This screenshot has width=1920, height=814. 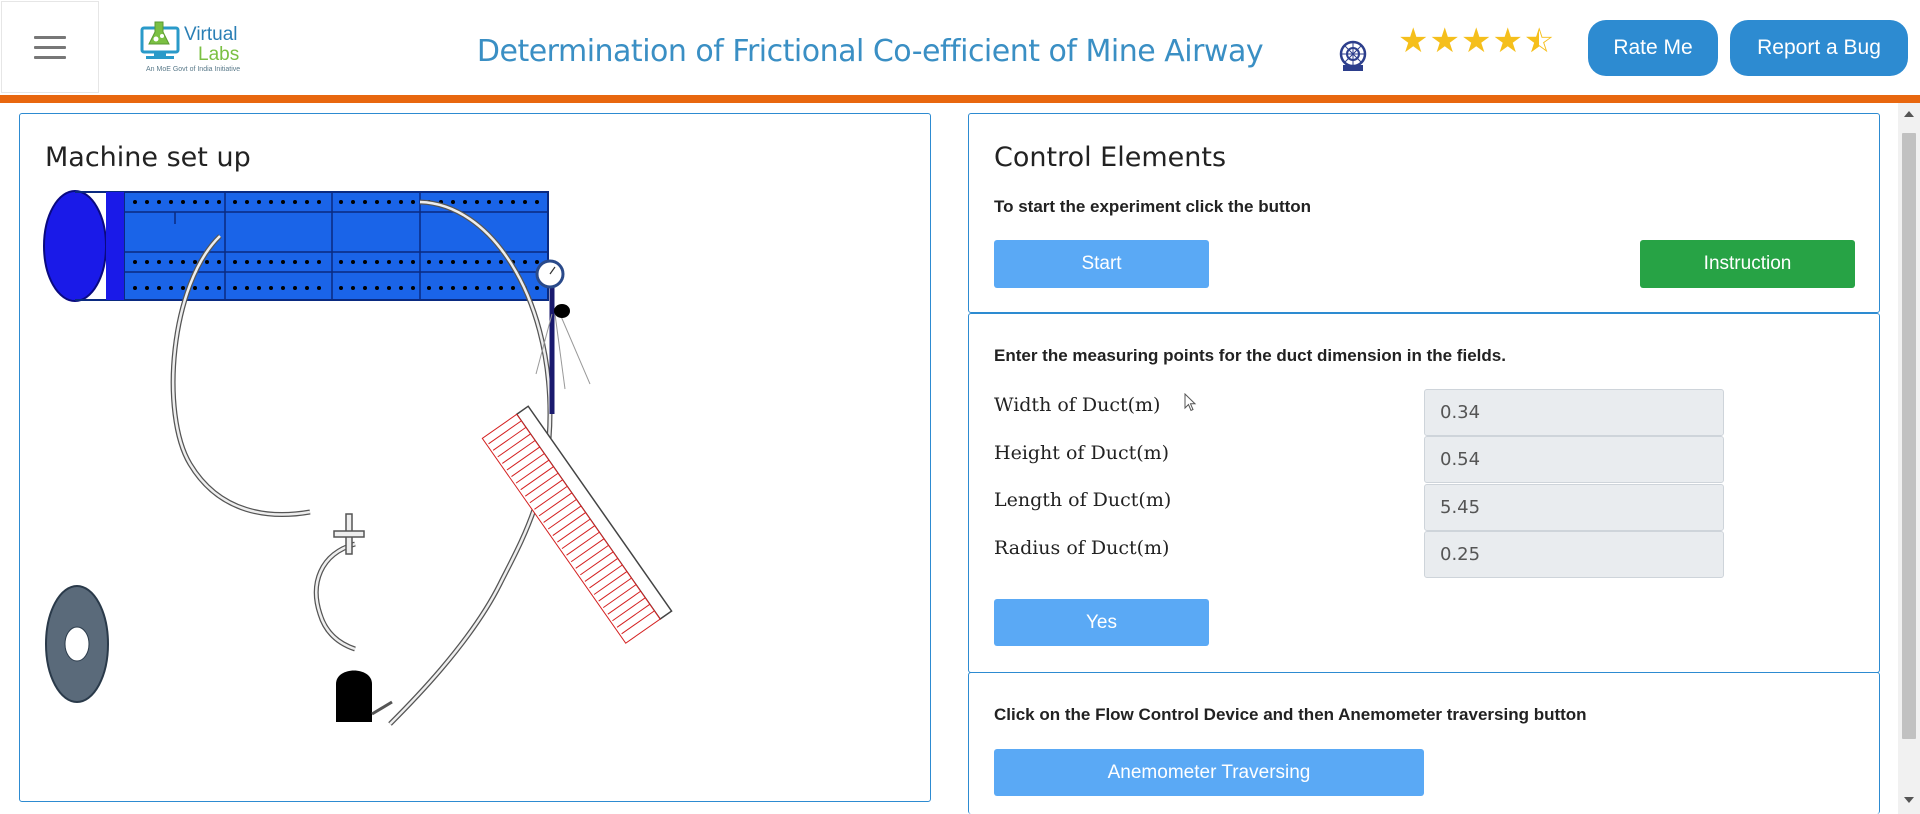 What do you see at coordinates (296, 246) in the screenshot?
I see `mine-duct` at bounding box center [296, 246].